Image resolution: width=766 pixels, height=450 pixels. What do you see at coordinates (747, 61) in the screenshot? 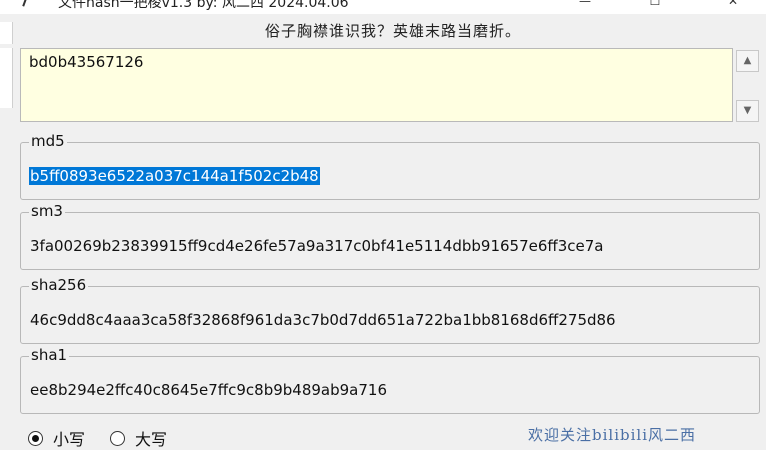
I see `scroll-up-button: ▲` at bounding box center [747, 61].